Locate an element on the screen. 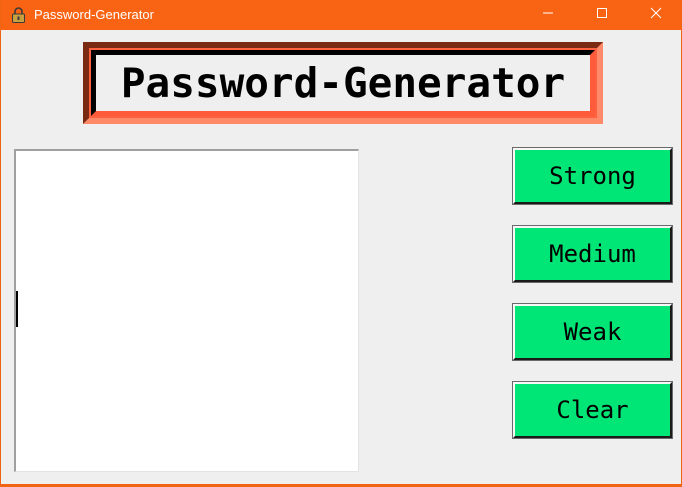 The height and width of the screenshot is (487, 682). minimize-icon is located at coordinates (548, 15).